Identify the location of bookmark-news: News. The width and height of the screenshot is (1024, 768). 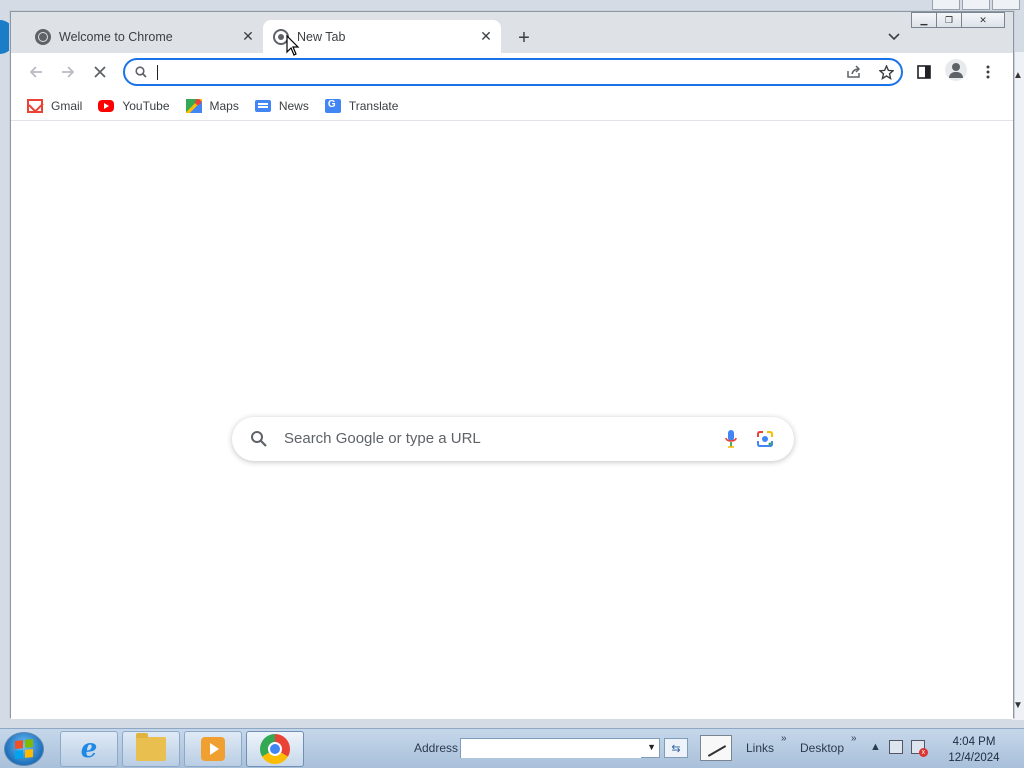
(281, 106).